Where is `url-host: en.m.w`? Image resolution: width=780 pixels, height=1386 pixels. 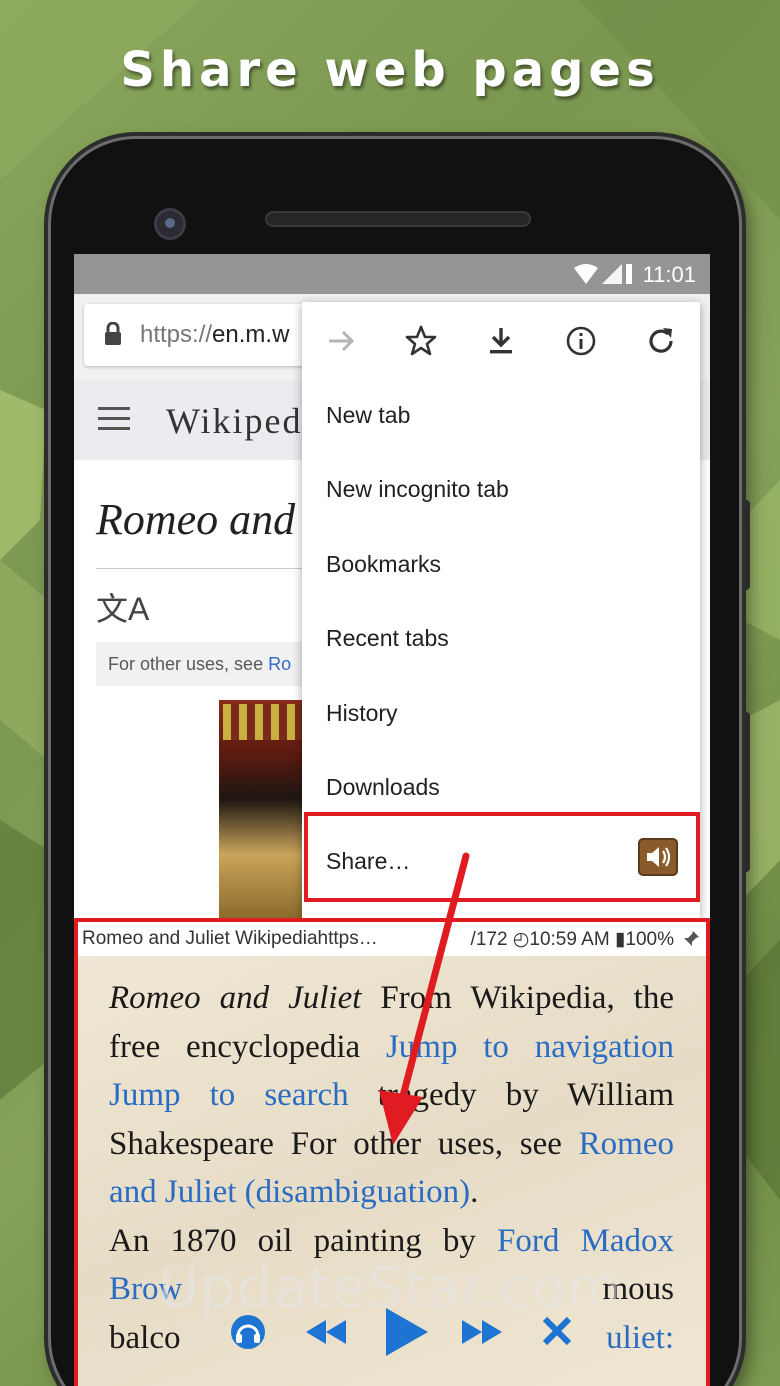 url-host: en.m.w is located at coordinates (251, 334).